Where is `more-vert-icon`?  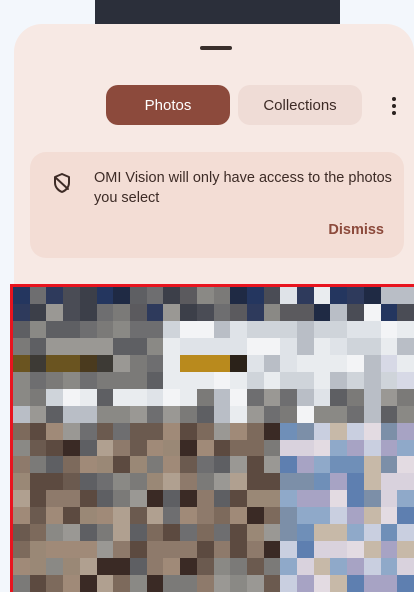 more-vert-icon is located at coordinates (394, 106).